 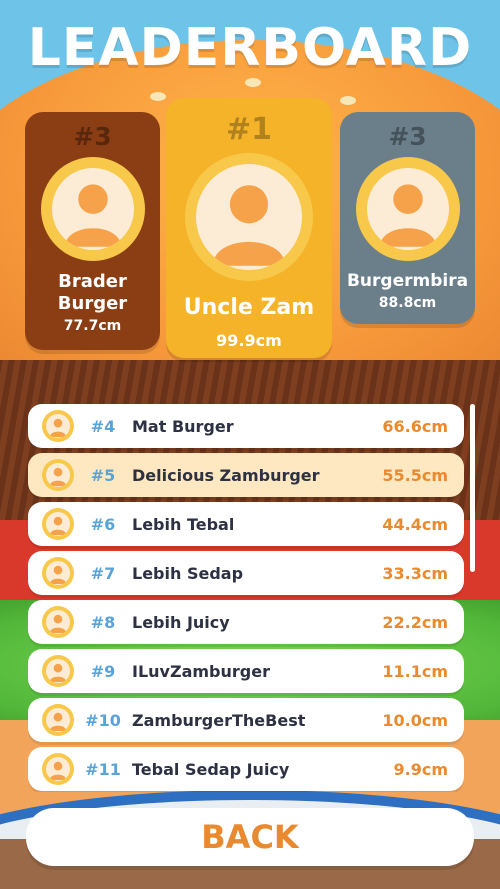 What do you see at coordinates (201, 671) in the screenshot?
I see `row-name: ILuvZamburger` at bounding box center [201, 671].